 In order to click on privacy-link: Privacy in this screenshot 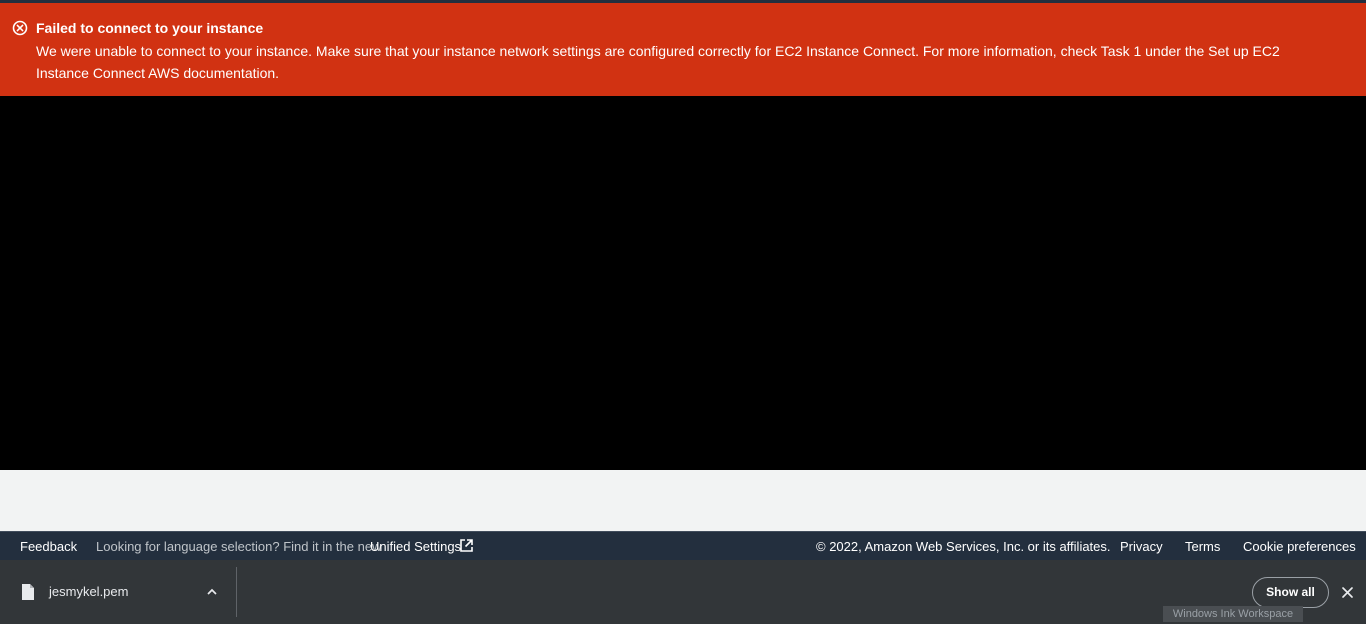, I will do `click(1141, 546)`.